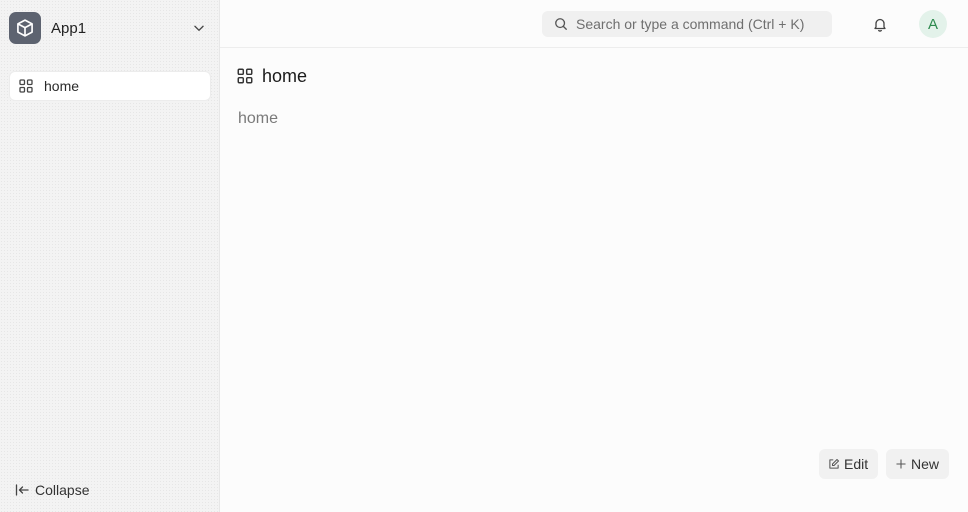  What do you see at coordinates (880, 24) in the screenshot?
I see `notifications-bell-icon` at bounding box center [880, 24].